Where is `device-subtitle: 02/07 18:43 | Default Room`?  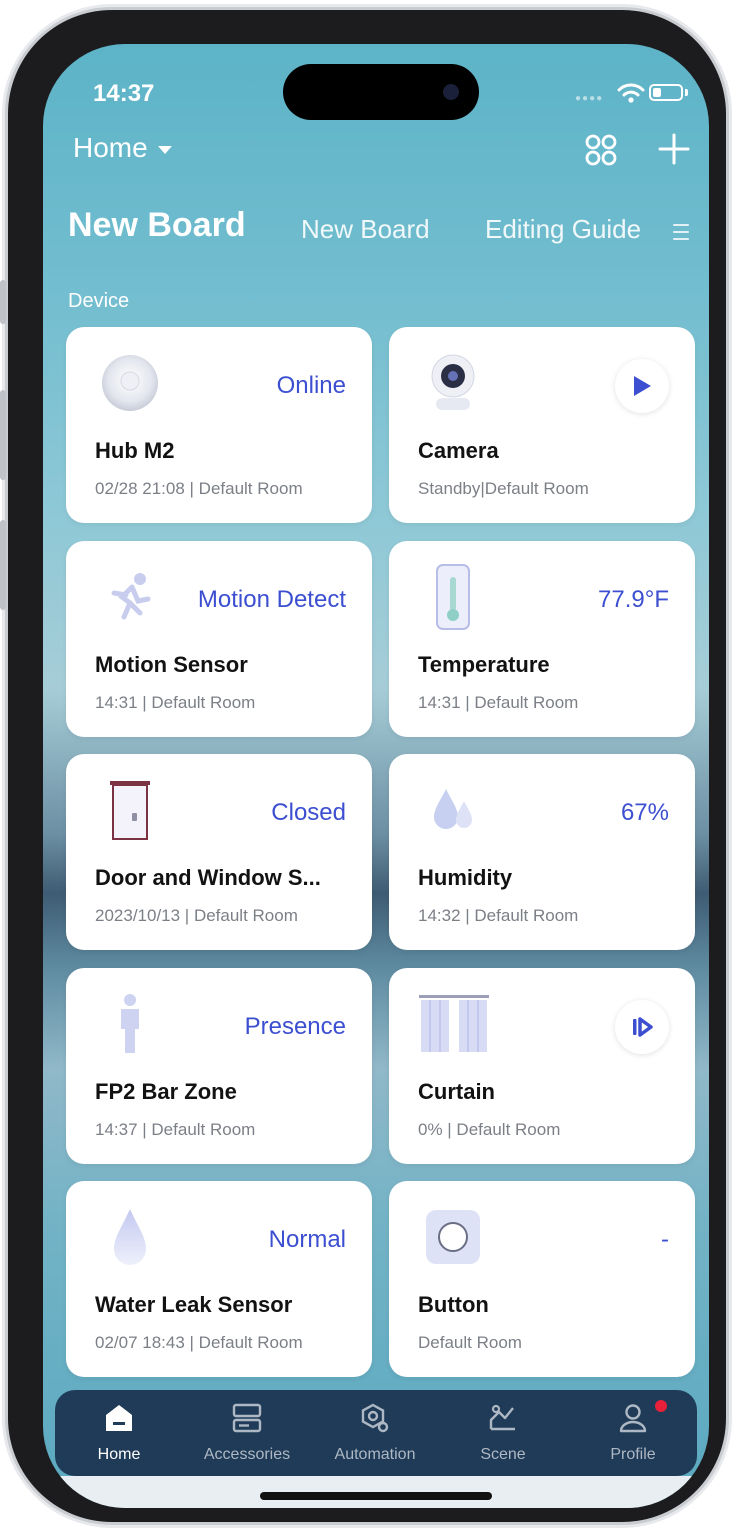 device-subtitle: 02/07 18:43 | Default Room is located at coordinates (199, 1342).